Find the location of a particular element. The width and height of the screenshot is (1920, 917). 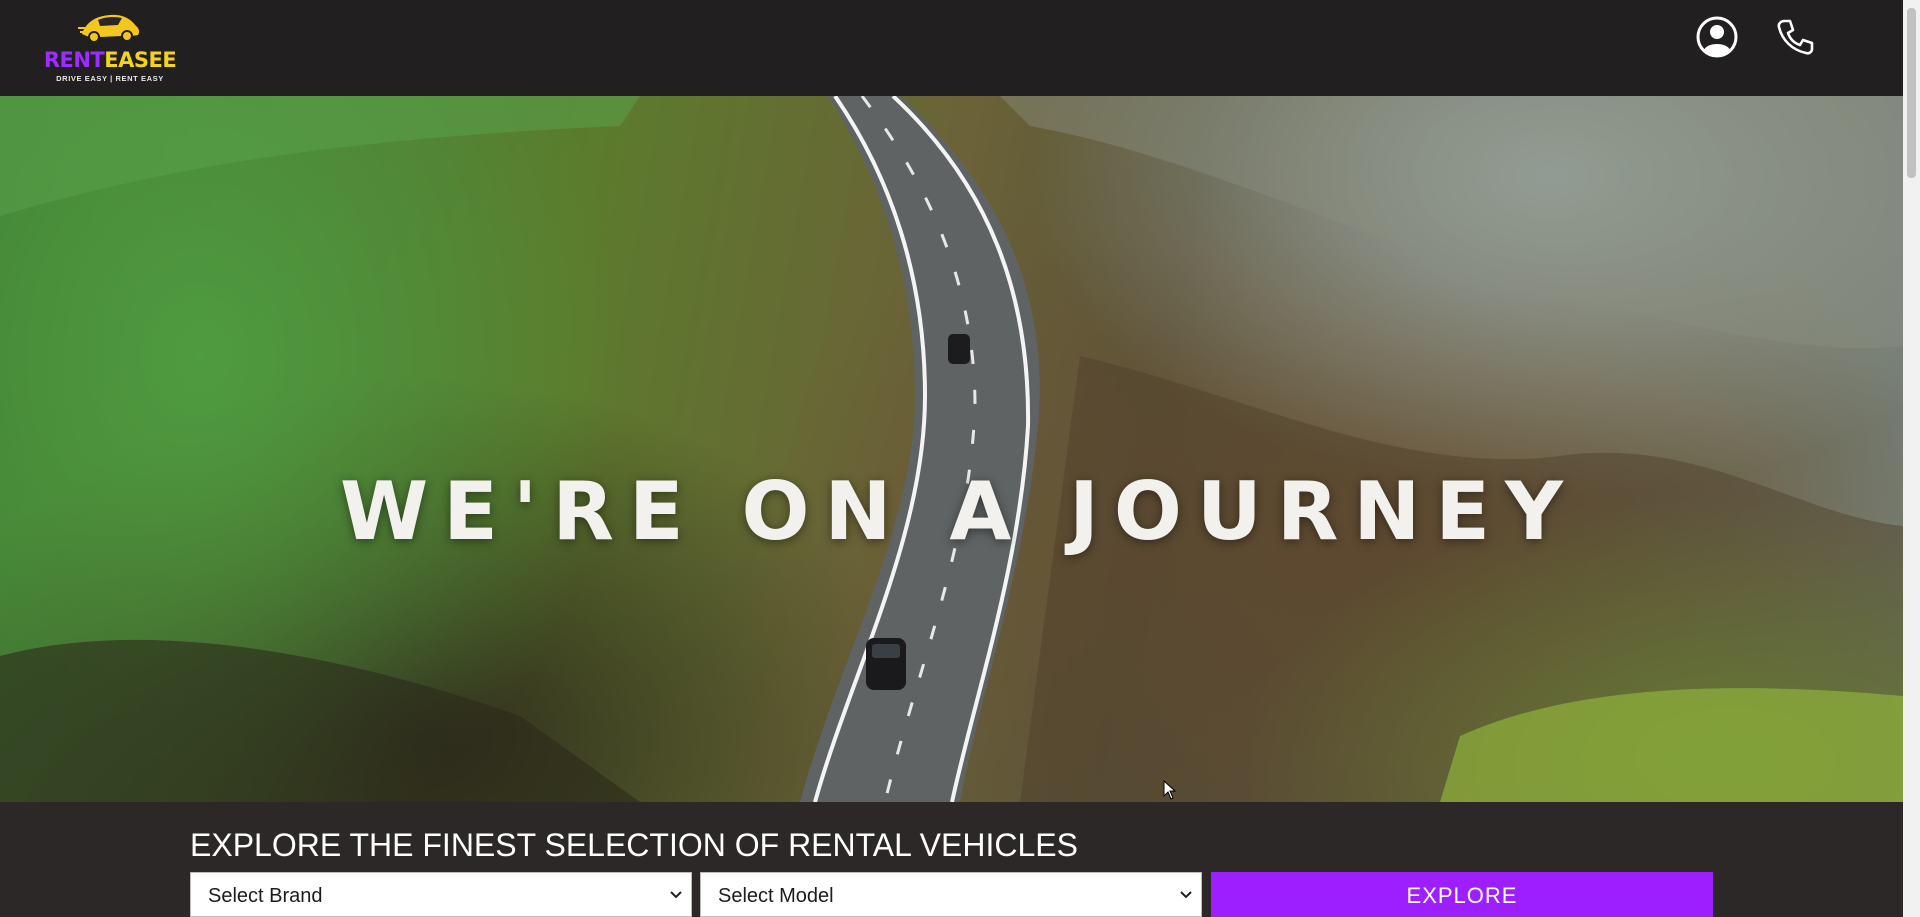

mouse-cursor-icon is located at coordinates (1170, 790).